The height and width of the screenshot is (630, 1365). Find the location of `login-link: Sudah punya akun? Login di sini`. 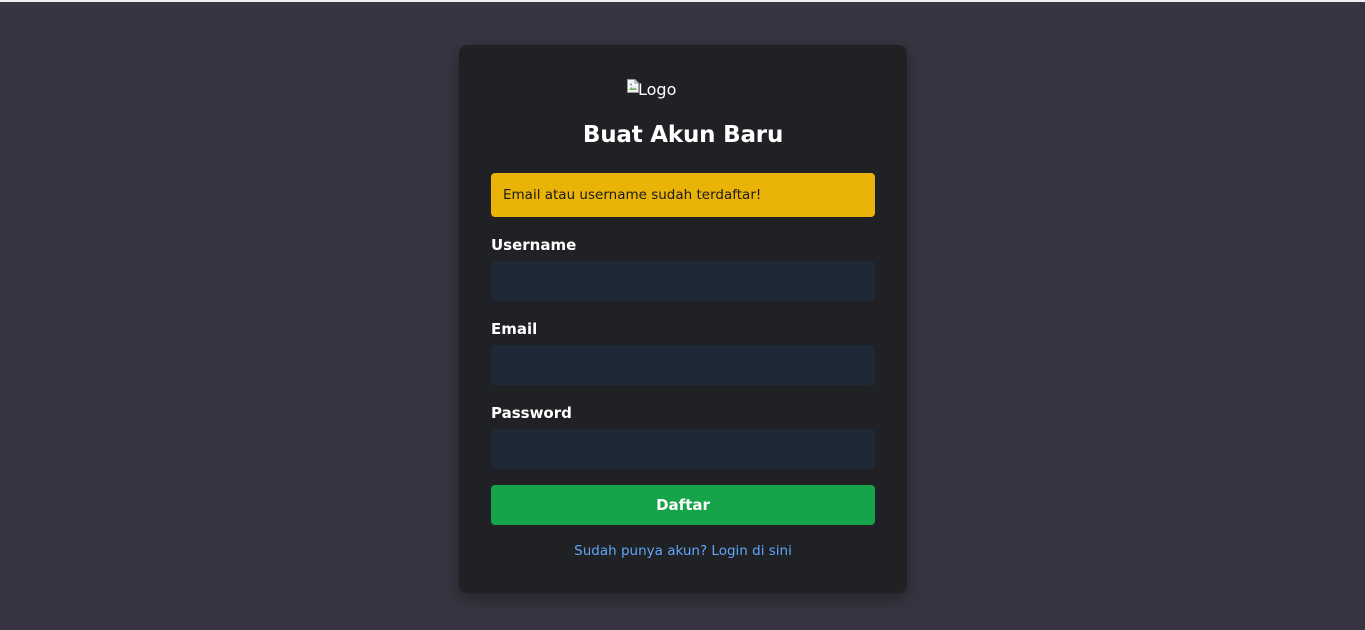

login-link: Sudah punya akun? Login di sini is located at coordinates (683, 551).